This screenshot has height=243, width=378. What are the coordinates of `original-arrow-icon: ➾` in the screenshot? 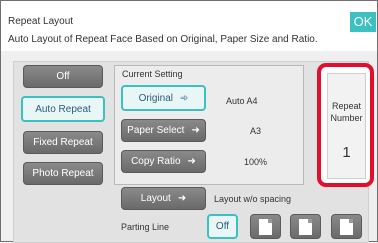 It's located at (184, 98).